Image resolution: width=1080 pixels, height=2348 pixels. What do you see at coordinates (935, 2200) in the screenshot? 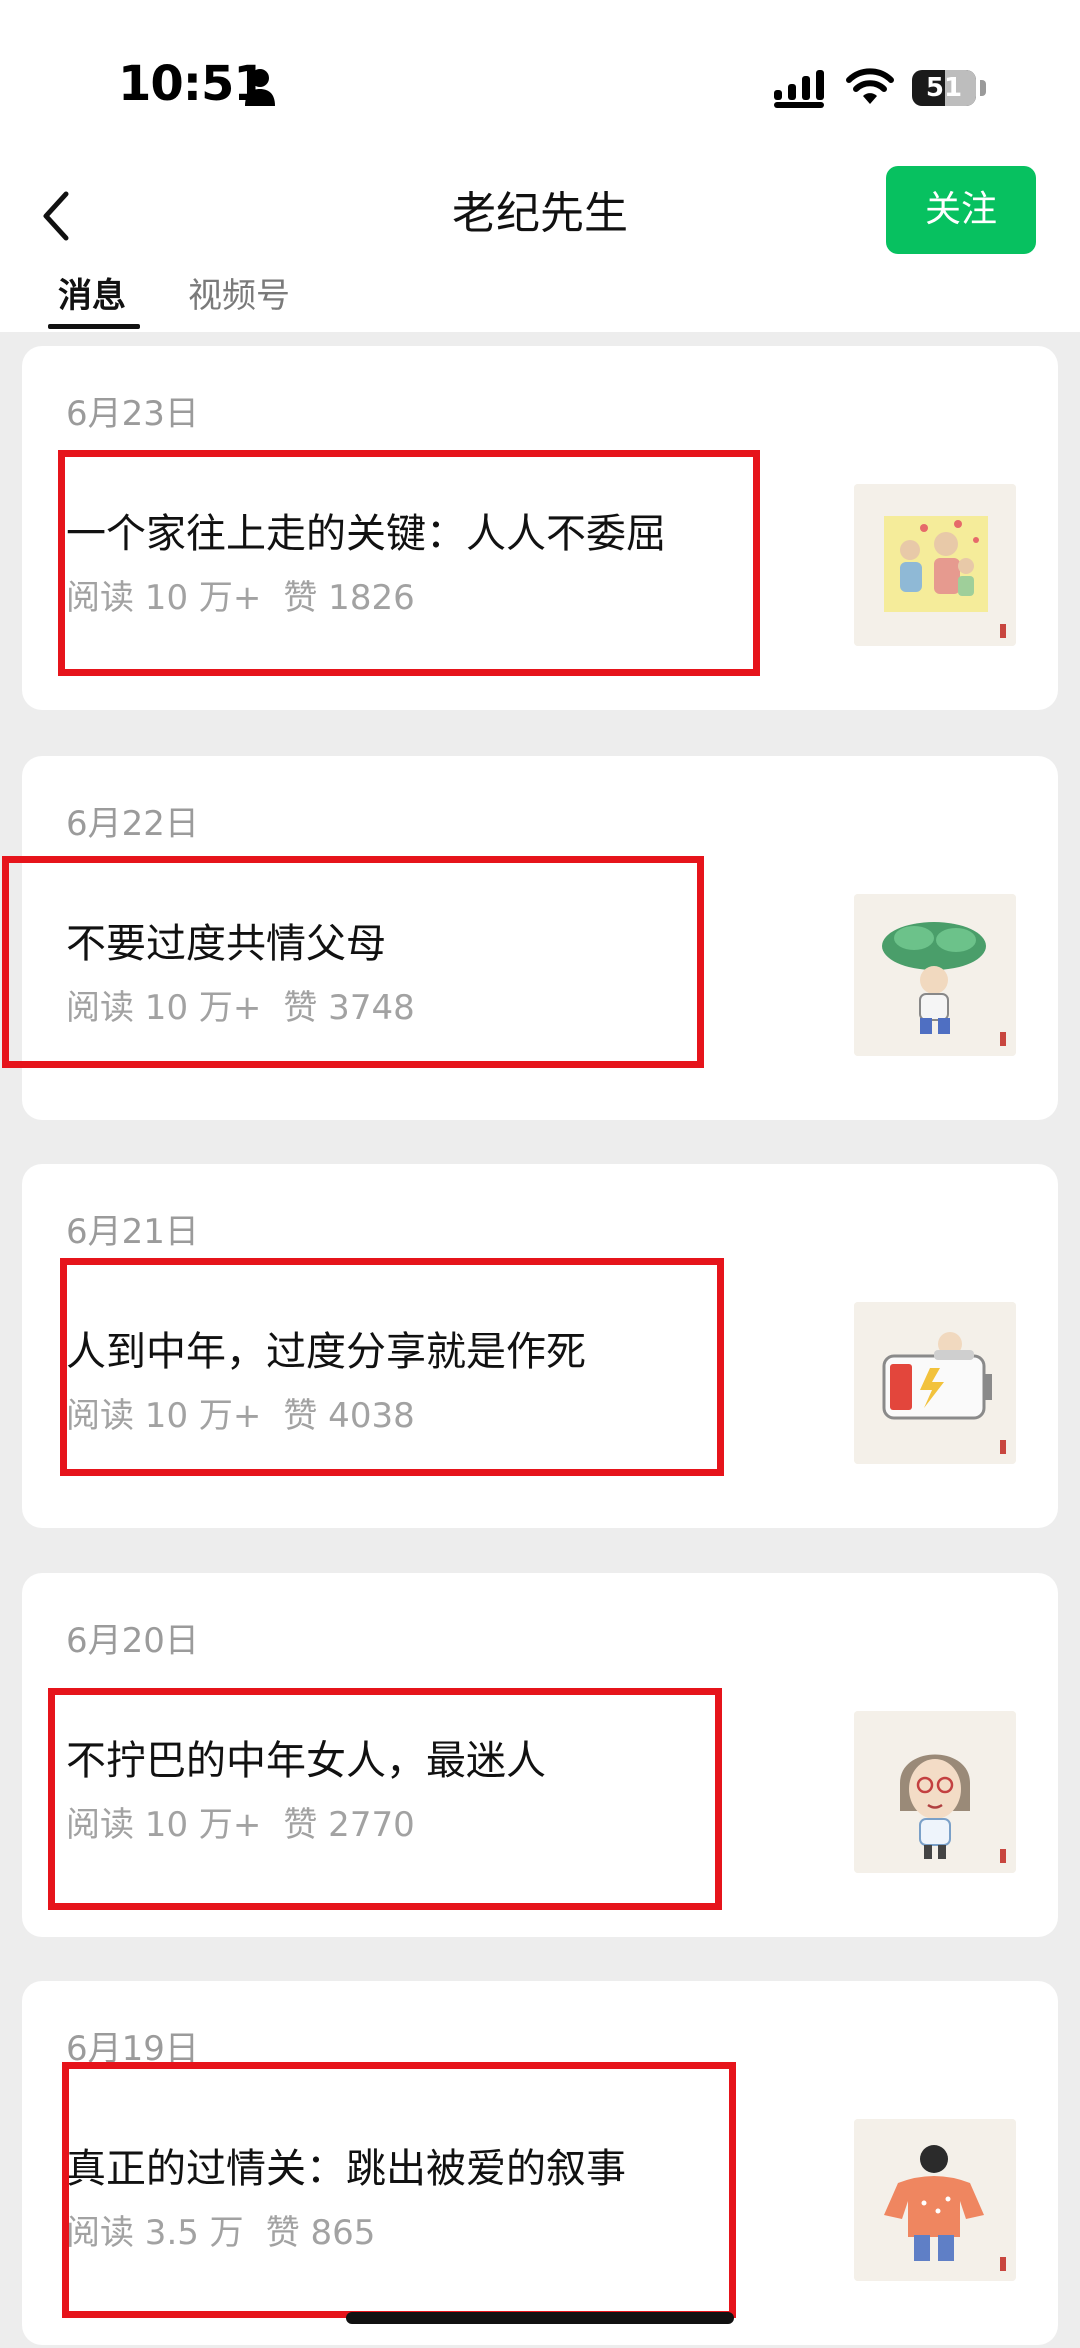
I see `person-in-sweater-icon` at bounding box center [935, 2200].